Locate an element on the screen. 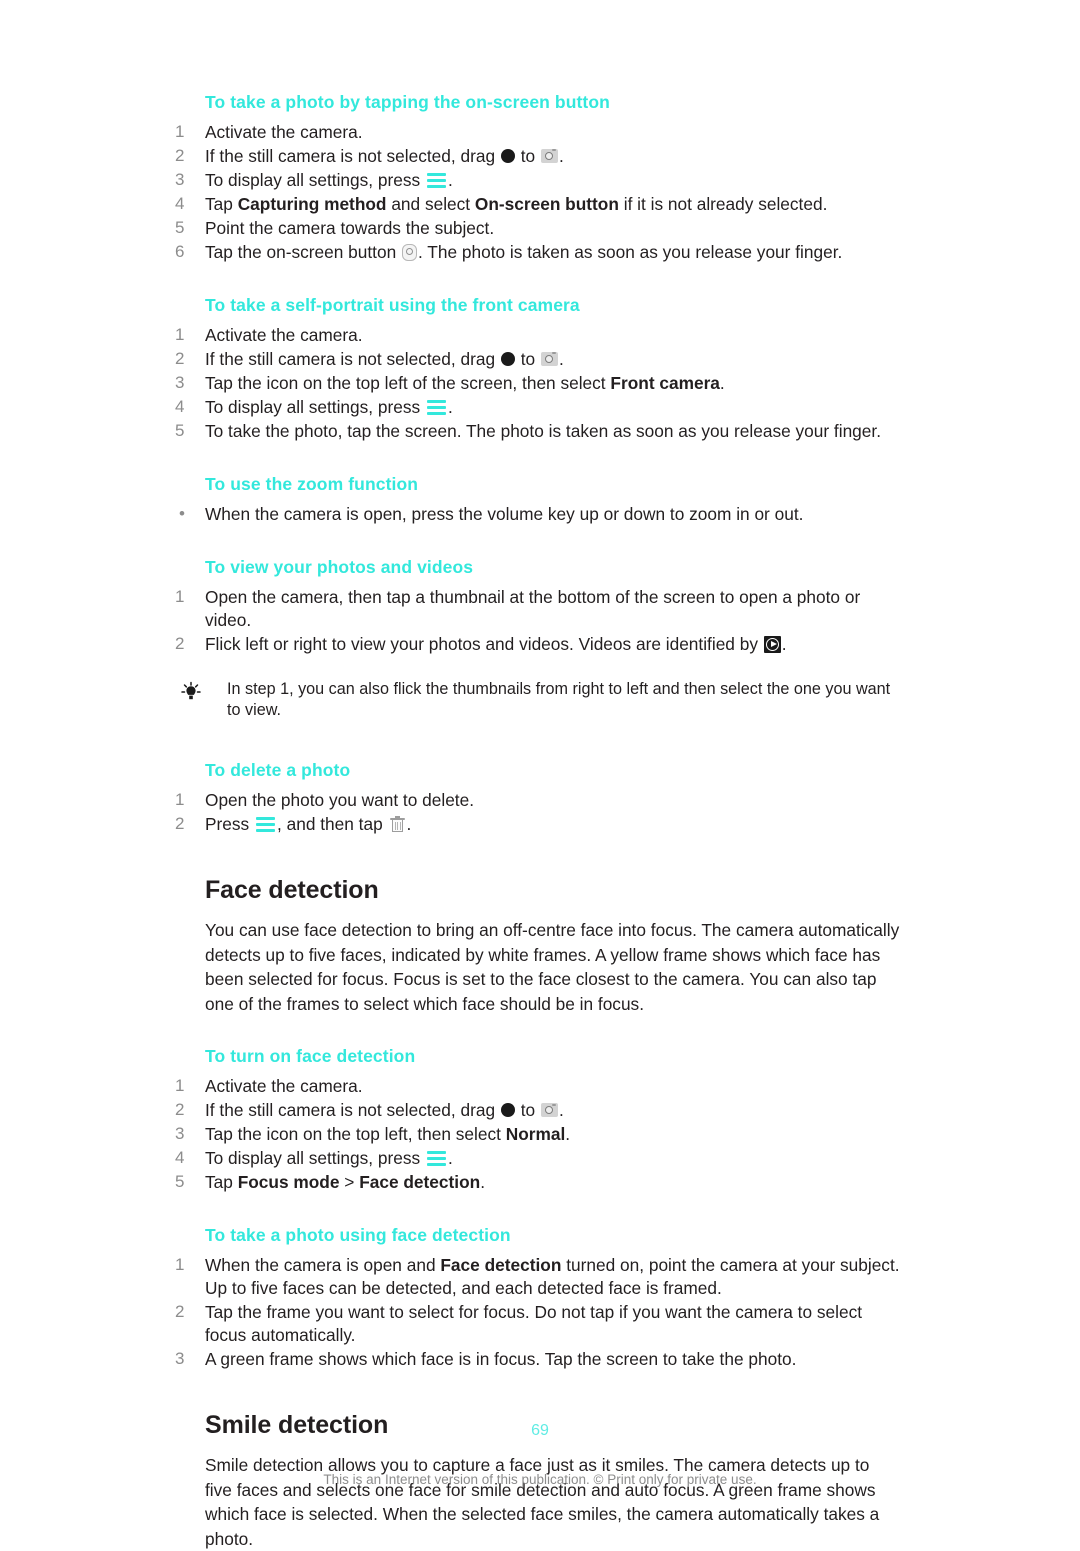 This screenshot has height=1551, width=1080. step-text: Press is located at coordinates (227, 824).